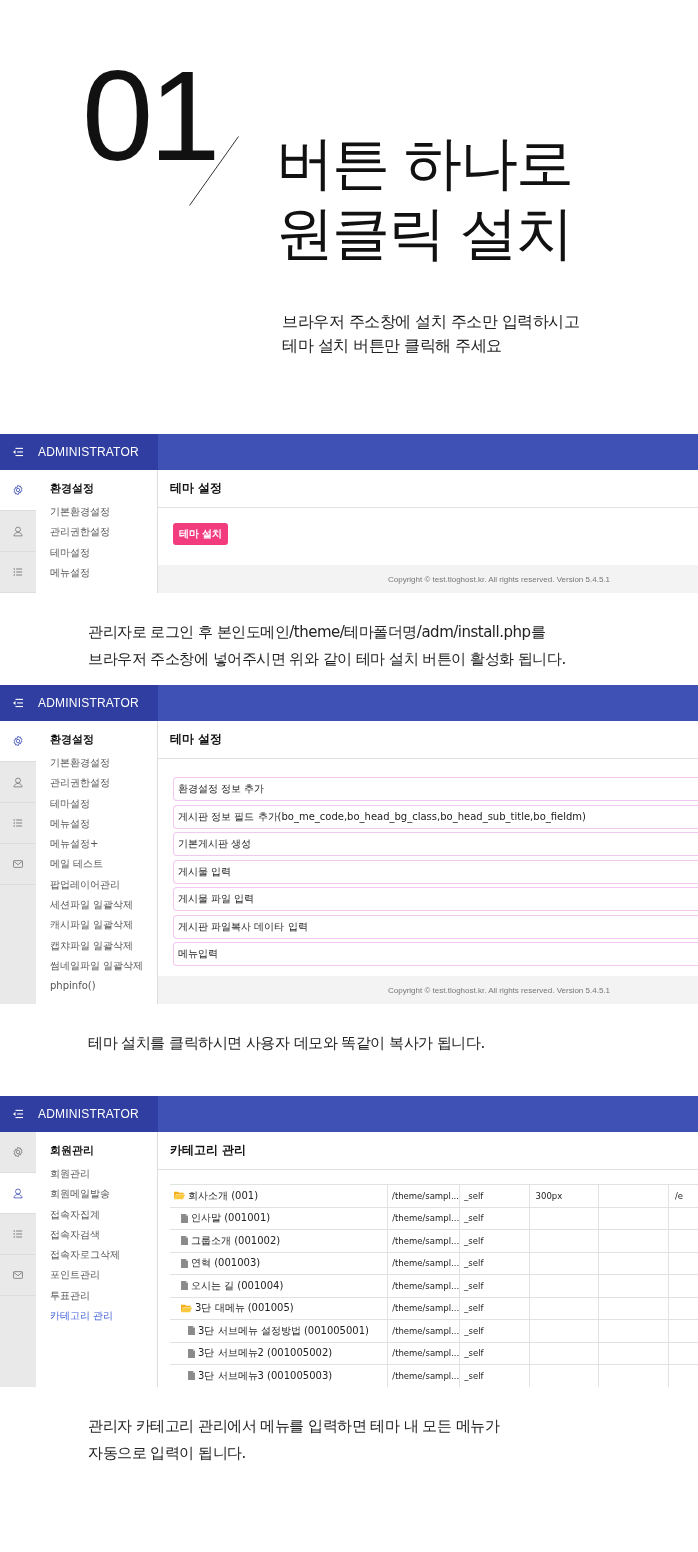 This screenshot has width=698, height=1552. Describe the element at coordinates (103, 1255) in the screenshot. I see `menu-item: 접속자로그삭제` at that location.